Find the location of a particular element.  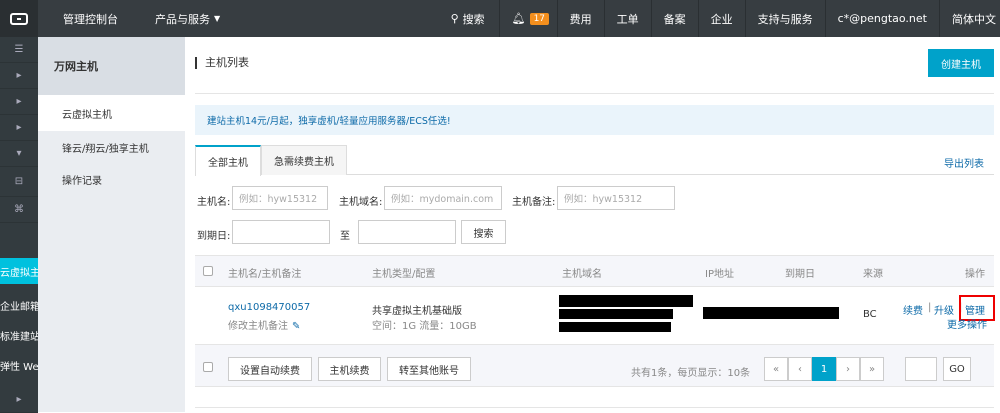

ticket-link: 工单 is located at coordinates (627, 18).